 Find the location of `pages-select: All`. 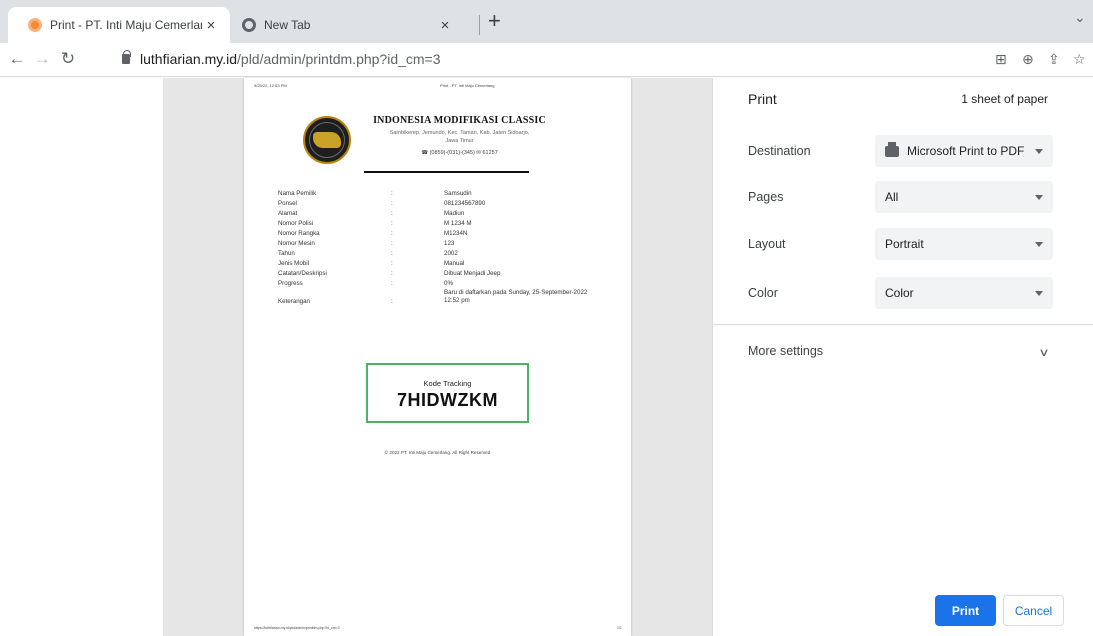

pages-select: All is located at coordinates (964, 197).